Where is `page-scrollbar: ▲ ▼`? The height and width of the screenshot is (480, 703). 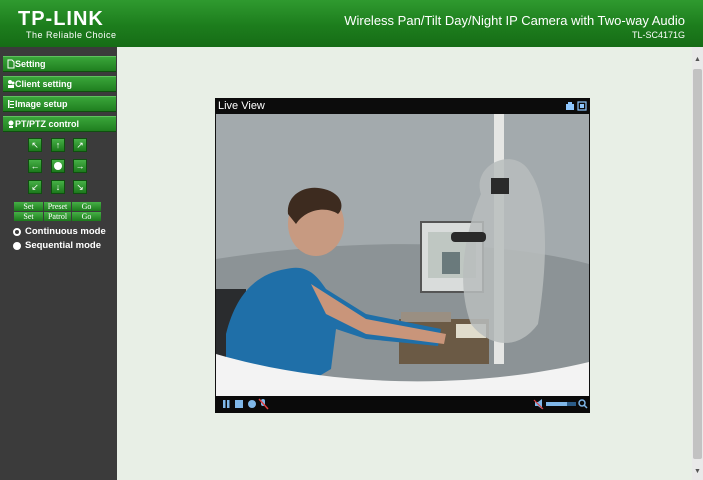 page-scrollbar: ▲ ▼ is located at coordinates (697, 263).